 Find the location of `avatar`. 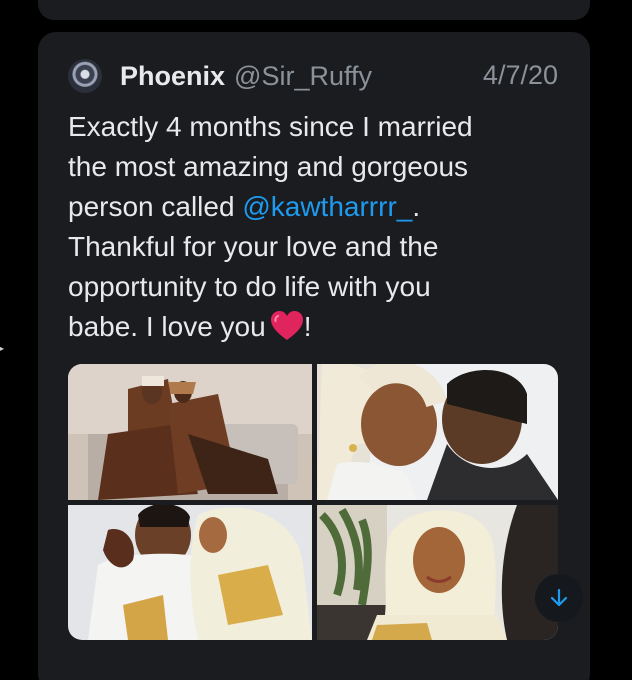

avatar is located at coordinates (85, 76).